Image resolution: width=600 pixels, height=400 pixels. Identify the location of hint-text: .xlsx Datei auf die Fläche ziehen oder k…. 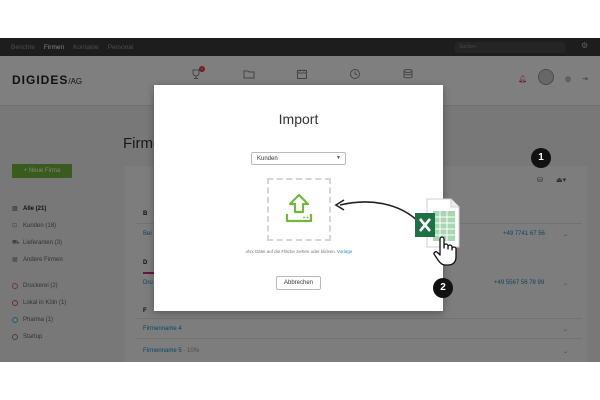
(290, 251).